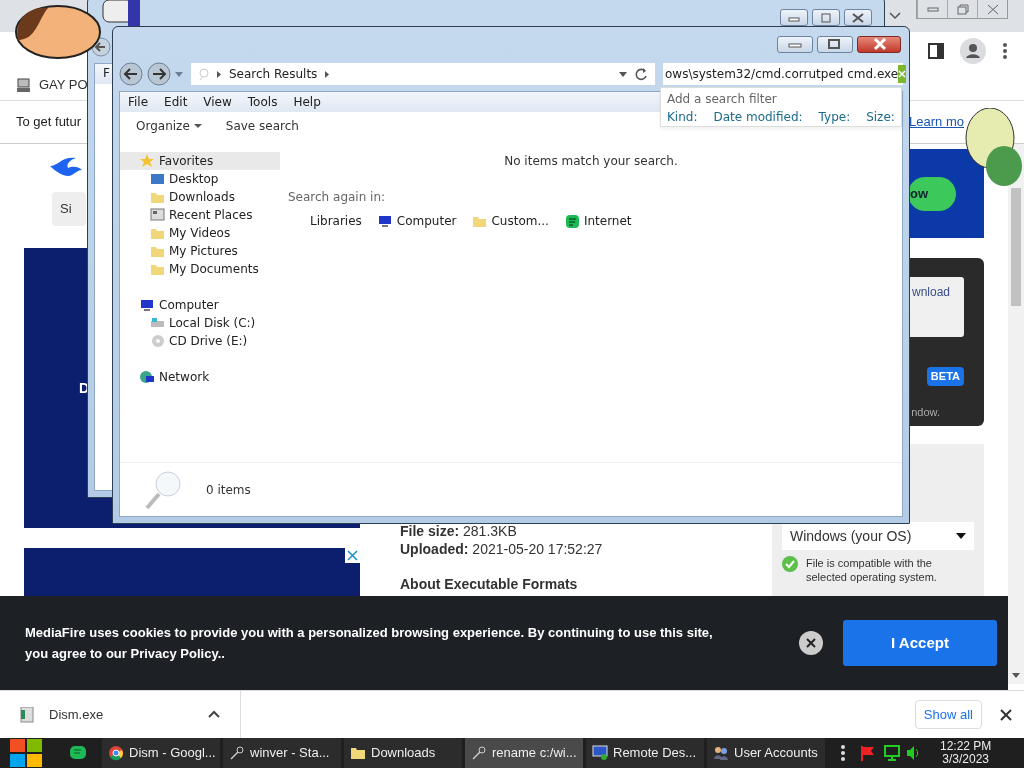  Describe the element at coordinates (641, 74) in the screenshot. I see `refresh-icon` at that location.